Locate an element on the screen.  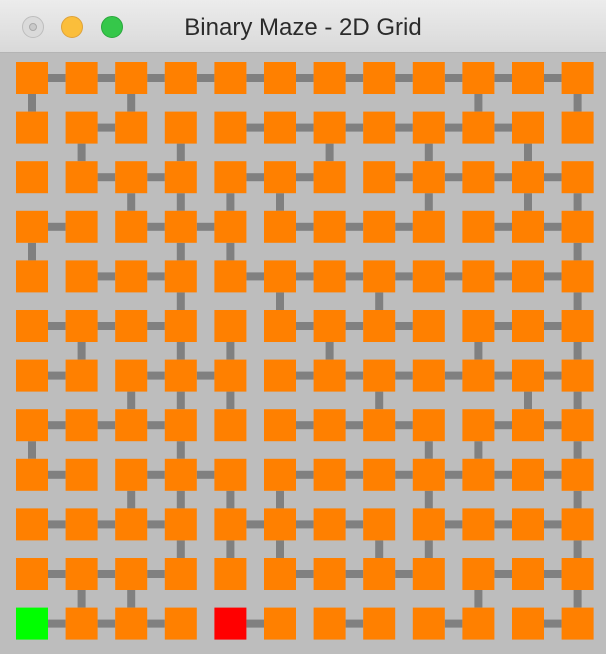
zoom-button is located at coordinates (112, 27).